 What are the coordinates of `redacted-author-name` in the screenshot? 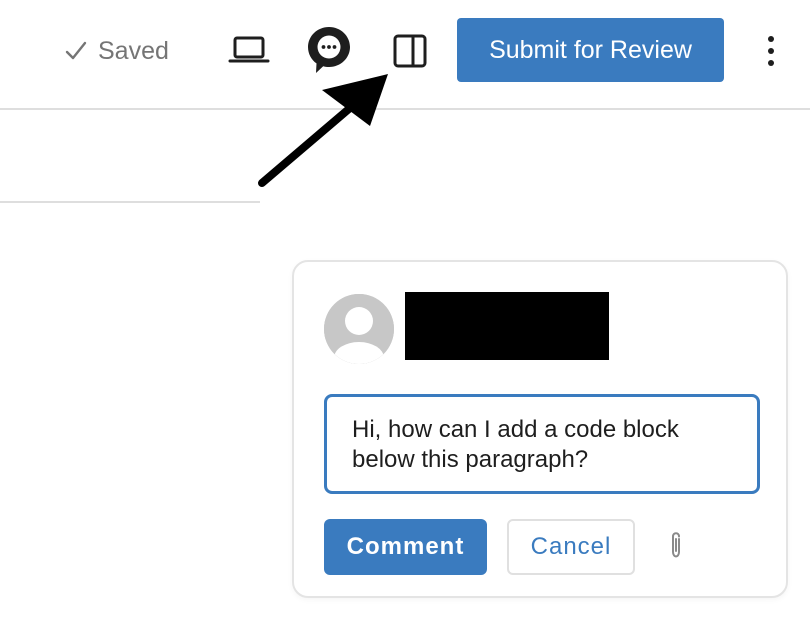 It's located at (507, 326).